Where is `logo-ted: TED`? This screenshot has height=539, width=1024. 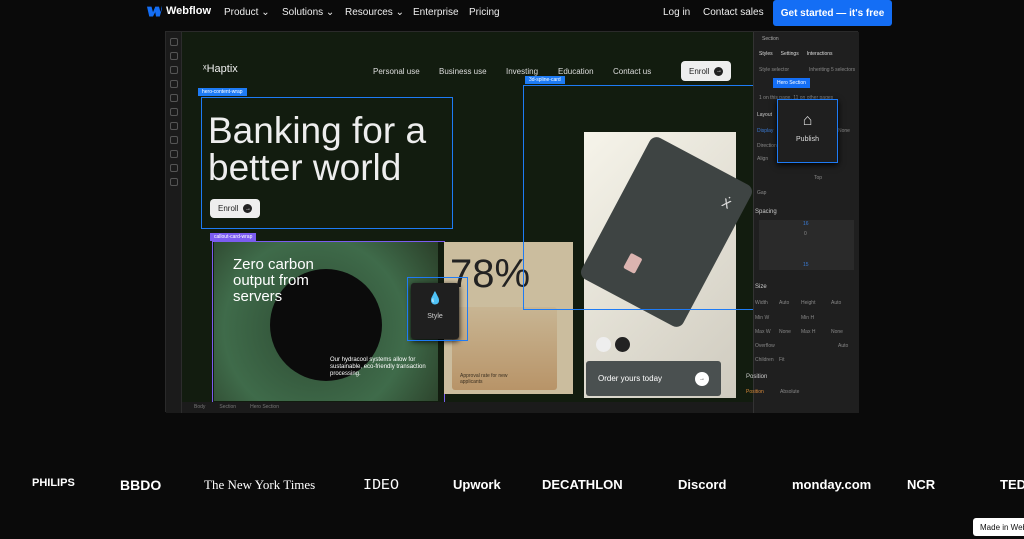 logo-ted: TED is located at coordinates (1012, 484).